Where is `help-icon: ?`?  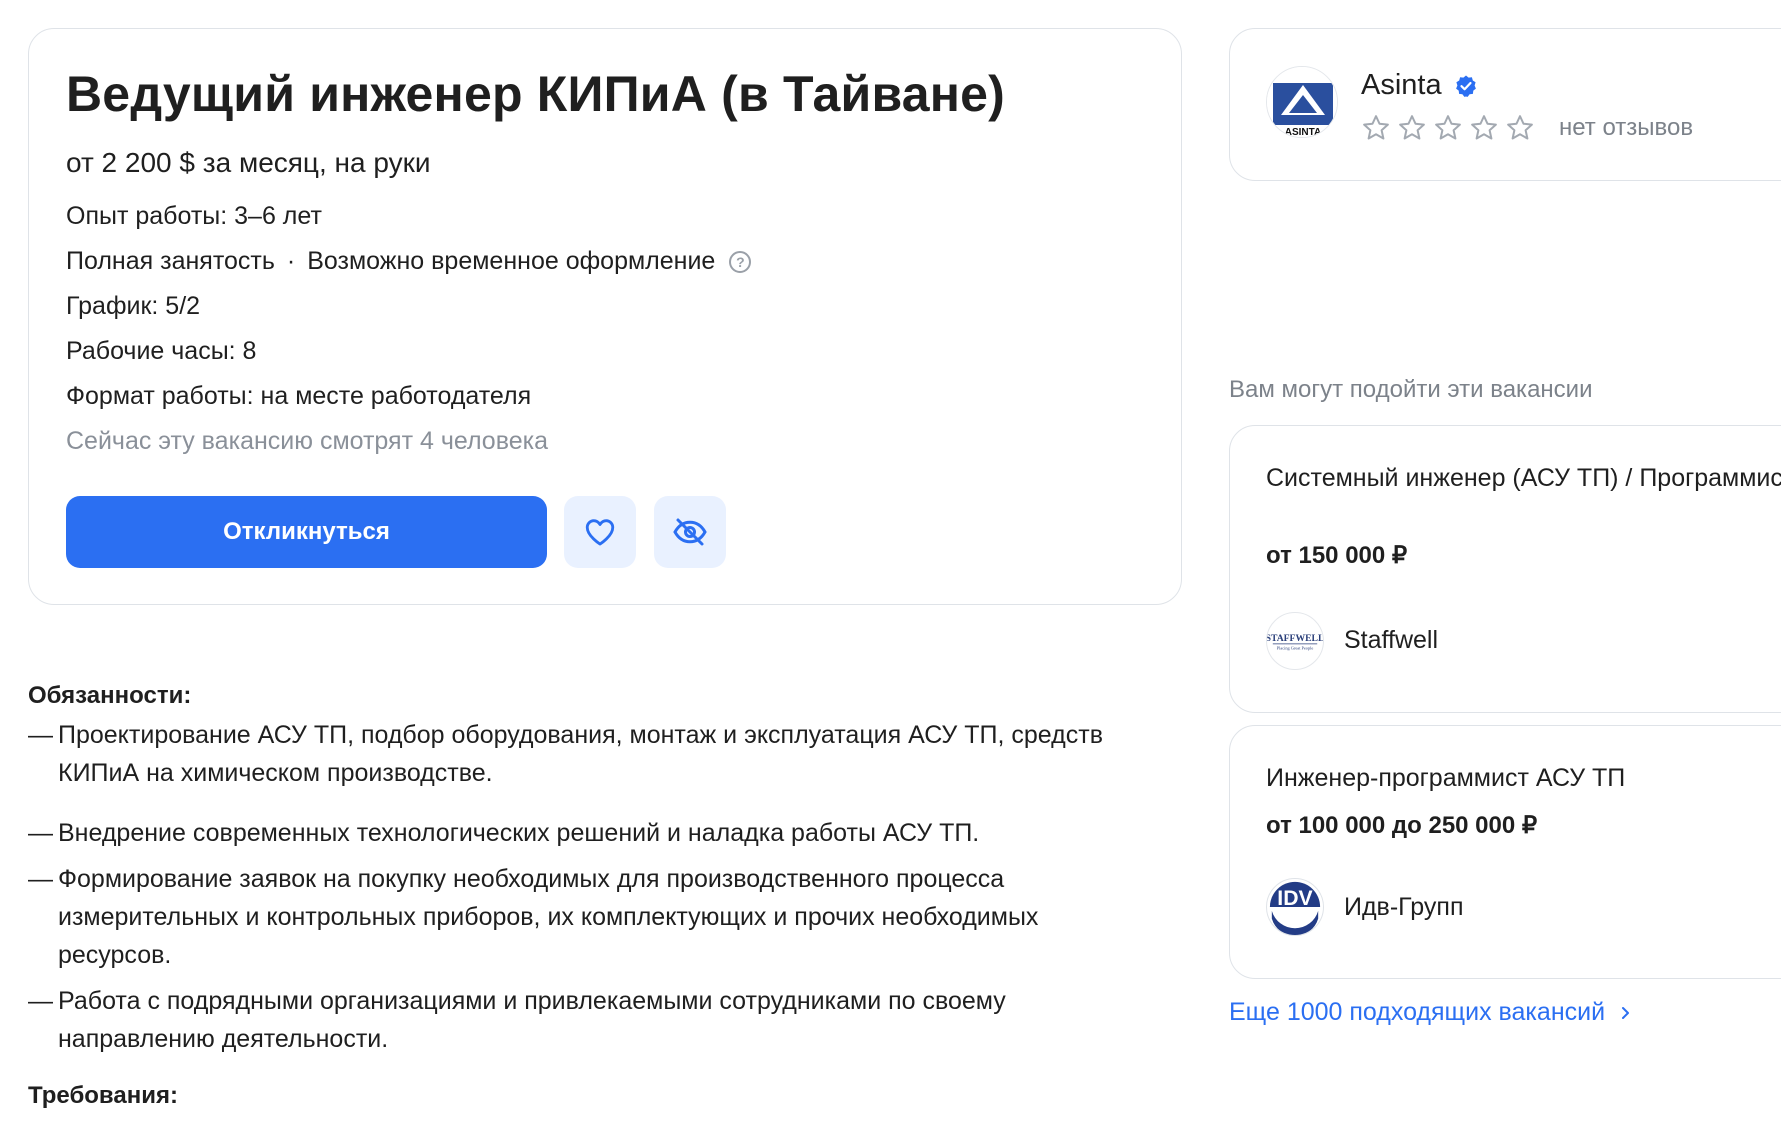
help-icon: ? is located at coordinates (740, 261).